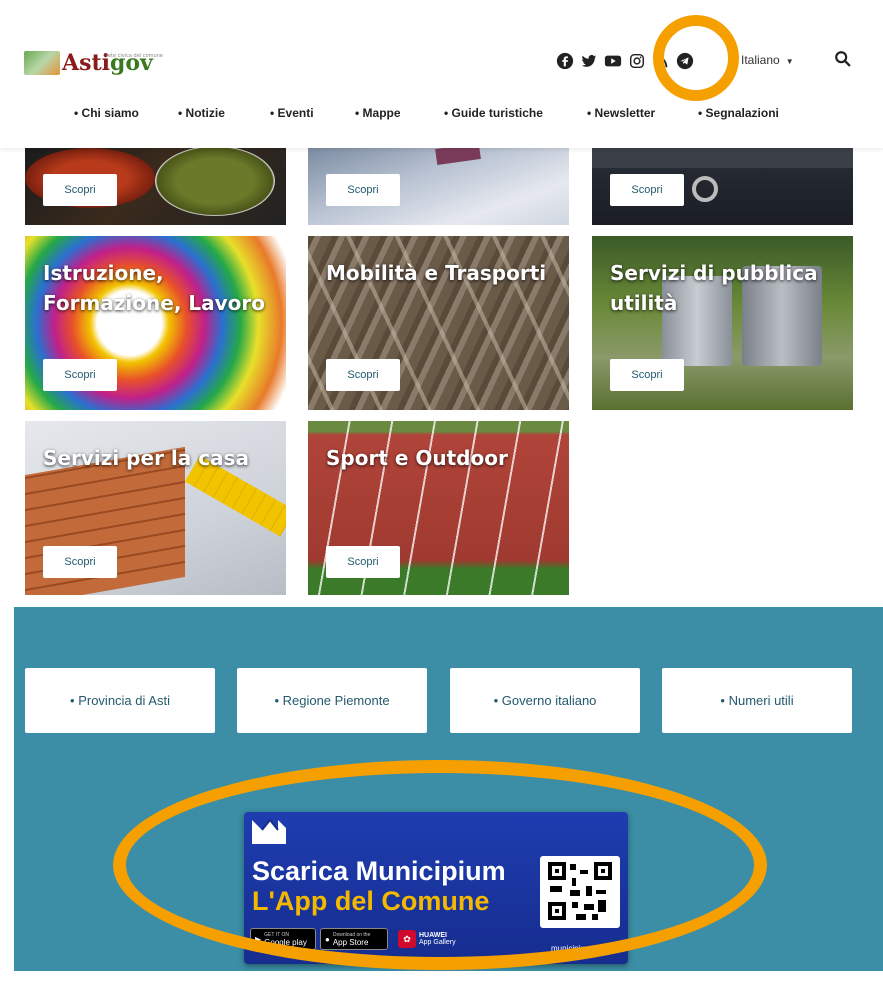 Image resolution: width=883 pixels, height=981 pixels. What do you see at coordinates (714, 288) in the screenshot?
I see `card-title: Servizi di pubblica utilità` at bounding box center [714, 288].